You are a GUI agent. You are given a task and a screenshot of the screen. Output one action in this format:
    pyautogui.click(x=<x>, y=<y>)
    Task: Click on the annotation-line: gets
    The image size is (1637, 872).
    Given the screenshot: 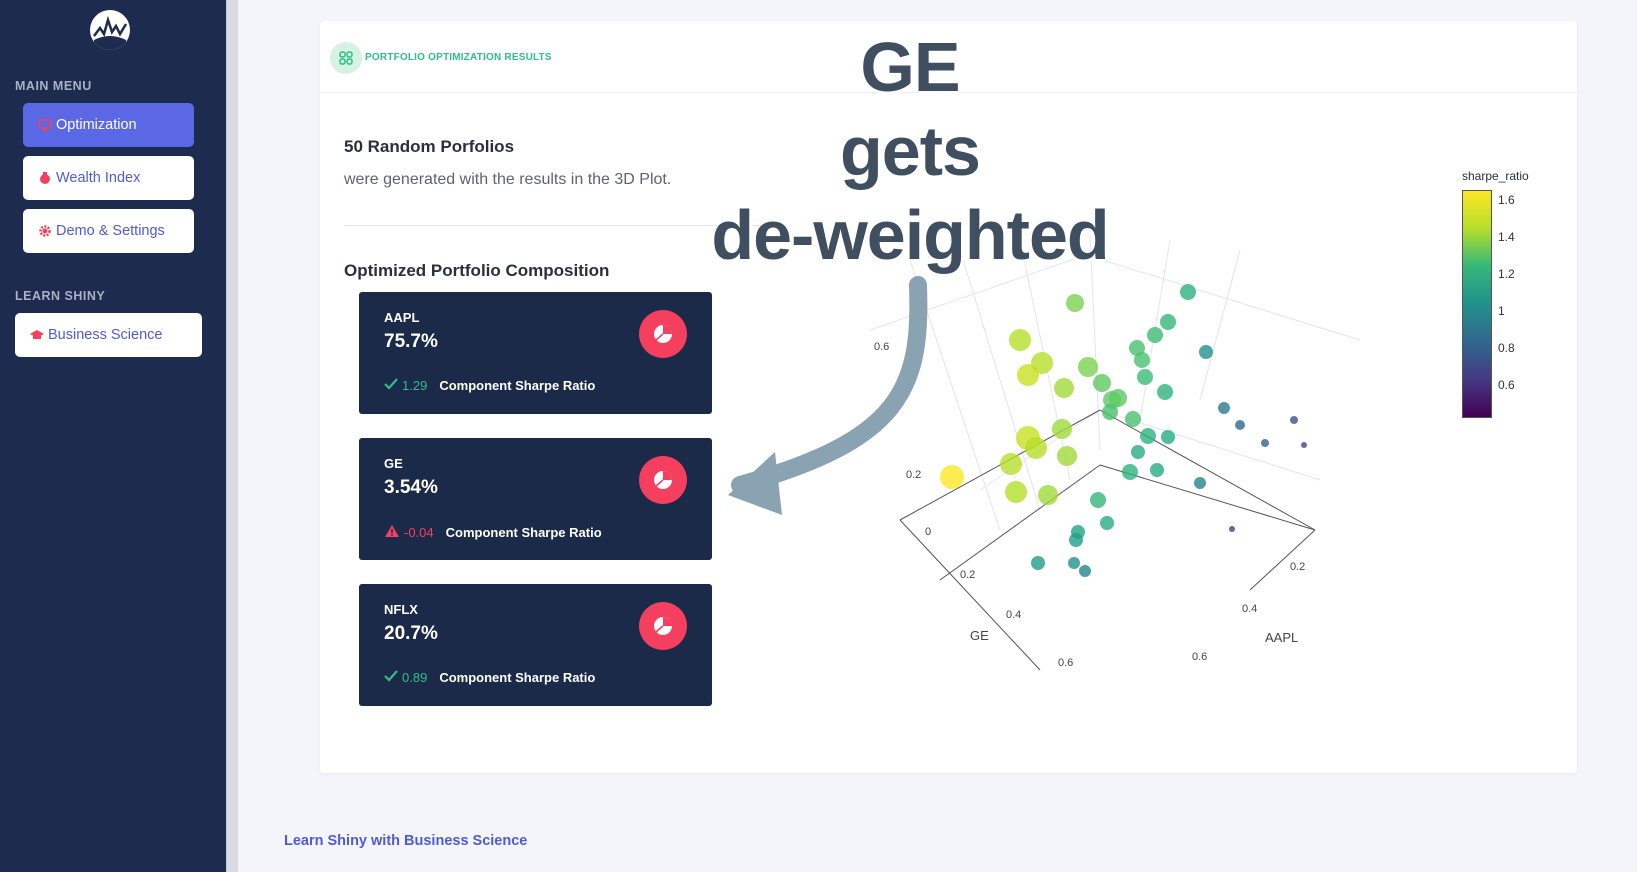 What is the action you would take?
    pyautogui.click(x=910, y=151)
    